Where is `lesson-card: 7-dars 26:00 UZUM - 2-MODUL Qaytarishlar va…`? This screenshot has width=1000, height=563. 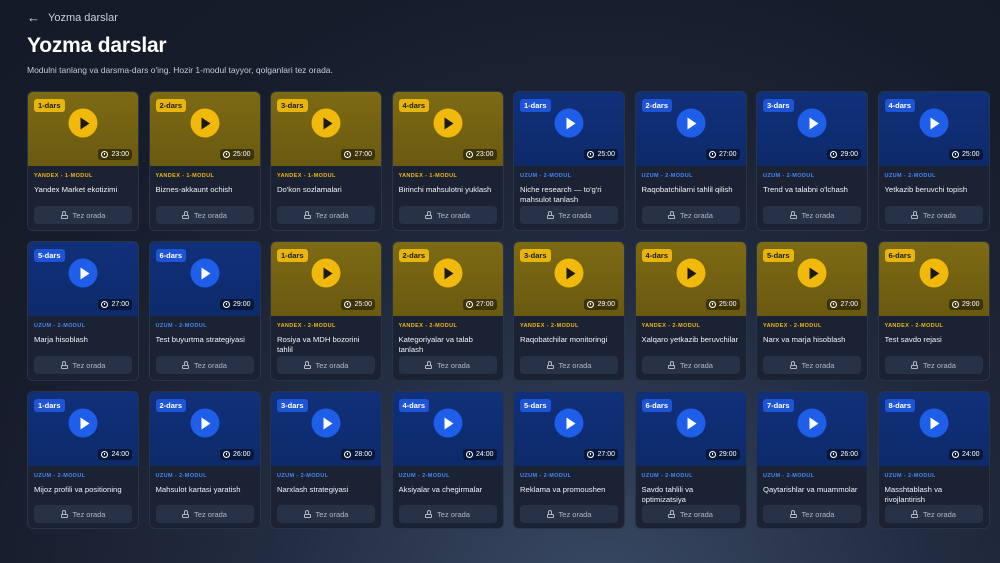
lesson-card: 7-dars 26:00 UZUM - 2-MODUL Qaytarishlar va… is located at coordinates (812, 460).